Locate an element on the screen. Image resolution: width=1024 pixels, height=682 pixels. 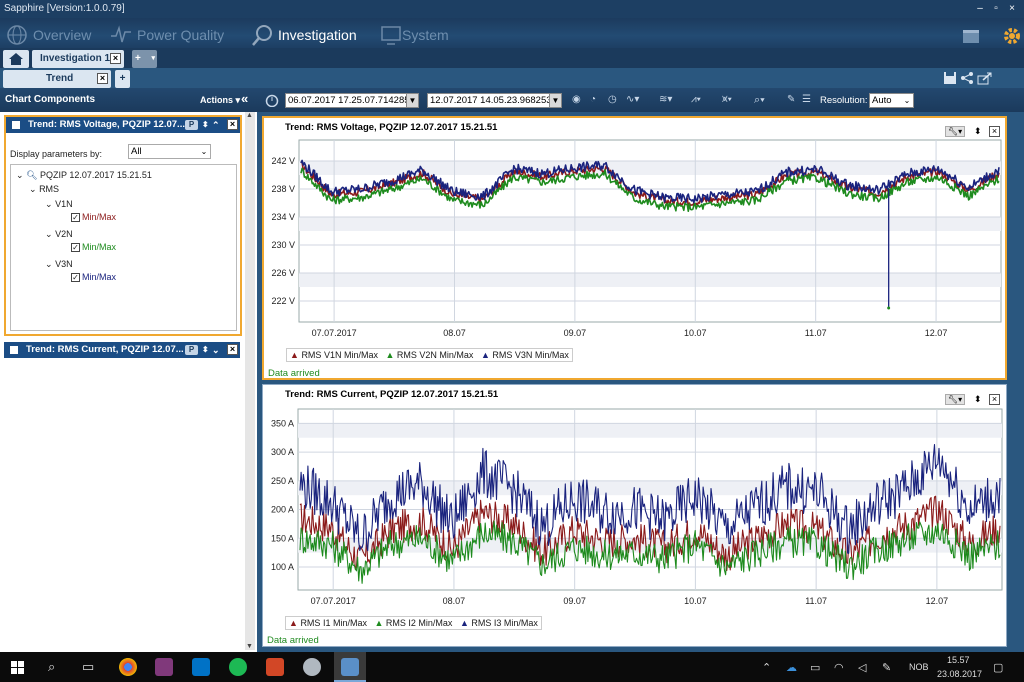
signal-tool-icon: ≋▾ is located at coordinates (665, 99).